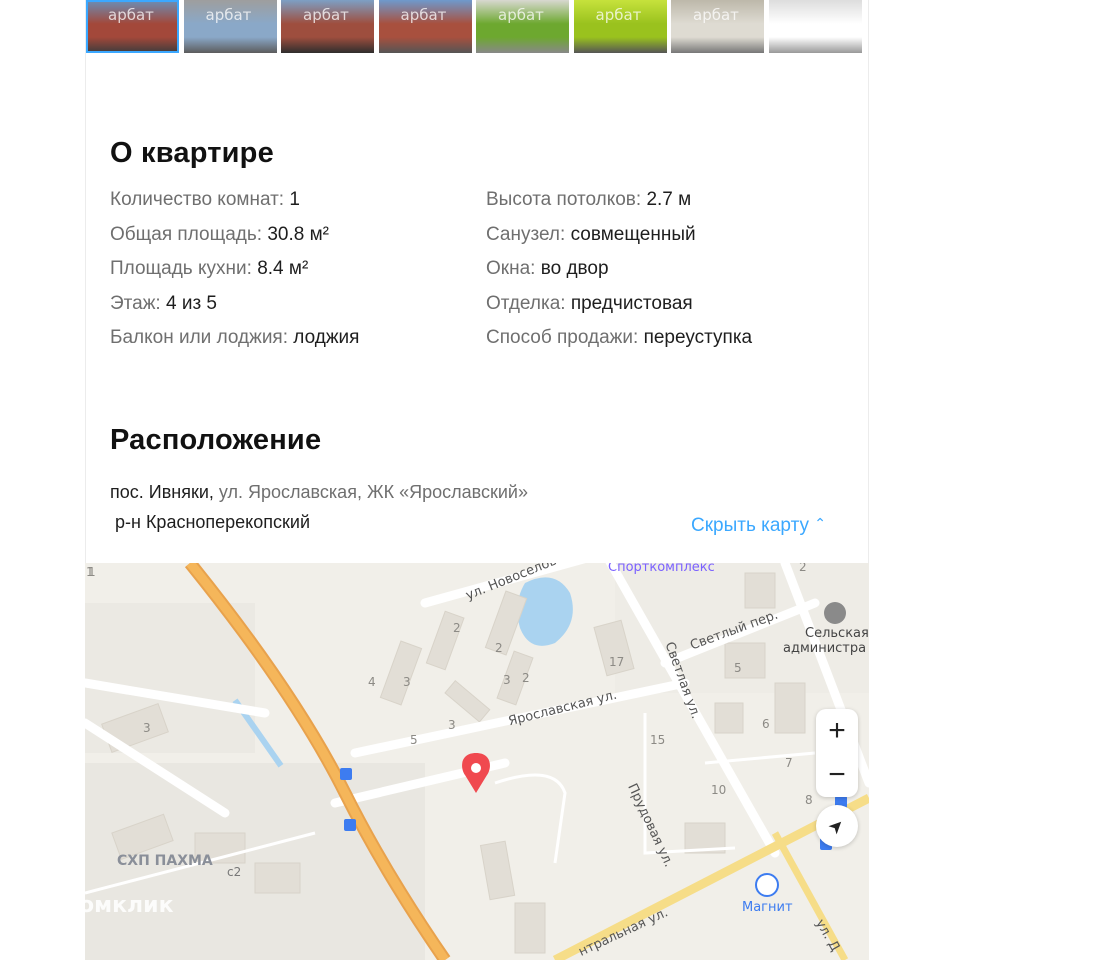 This screenshot has width=1106, height=960. What do you see at coordinates (326, 337) in the screenshot?
I see `property-value: лоджия` at bounding box center [326, 337].